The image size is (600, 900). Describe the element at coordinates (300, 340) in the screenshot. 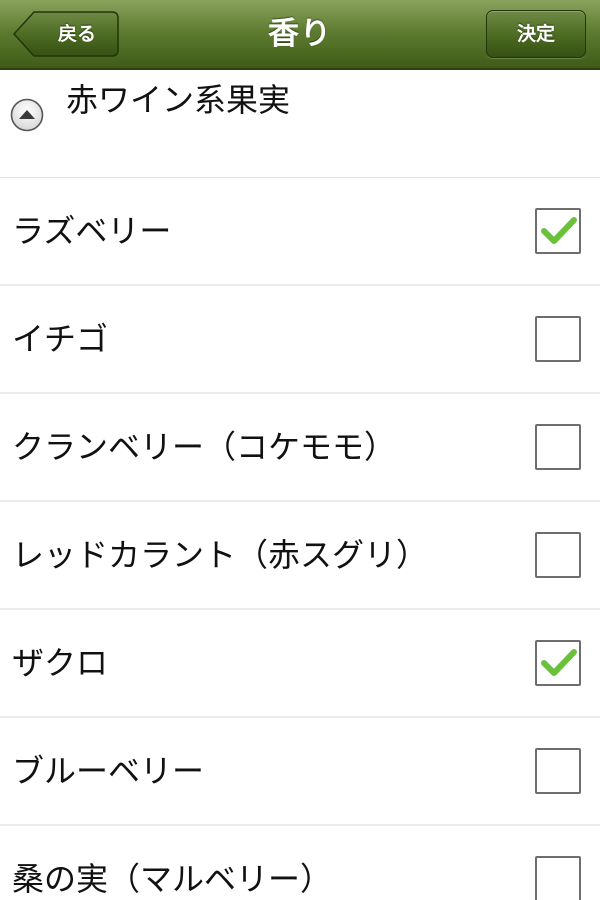

I see `list-item: イチゴ` at that location.